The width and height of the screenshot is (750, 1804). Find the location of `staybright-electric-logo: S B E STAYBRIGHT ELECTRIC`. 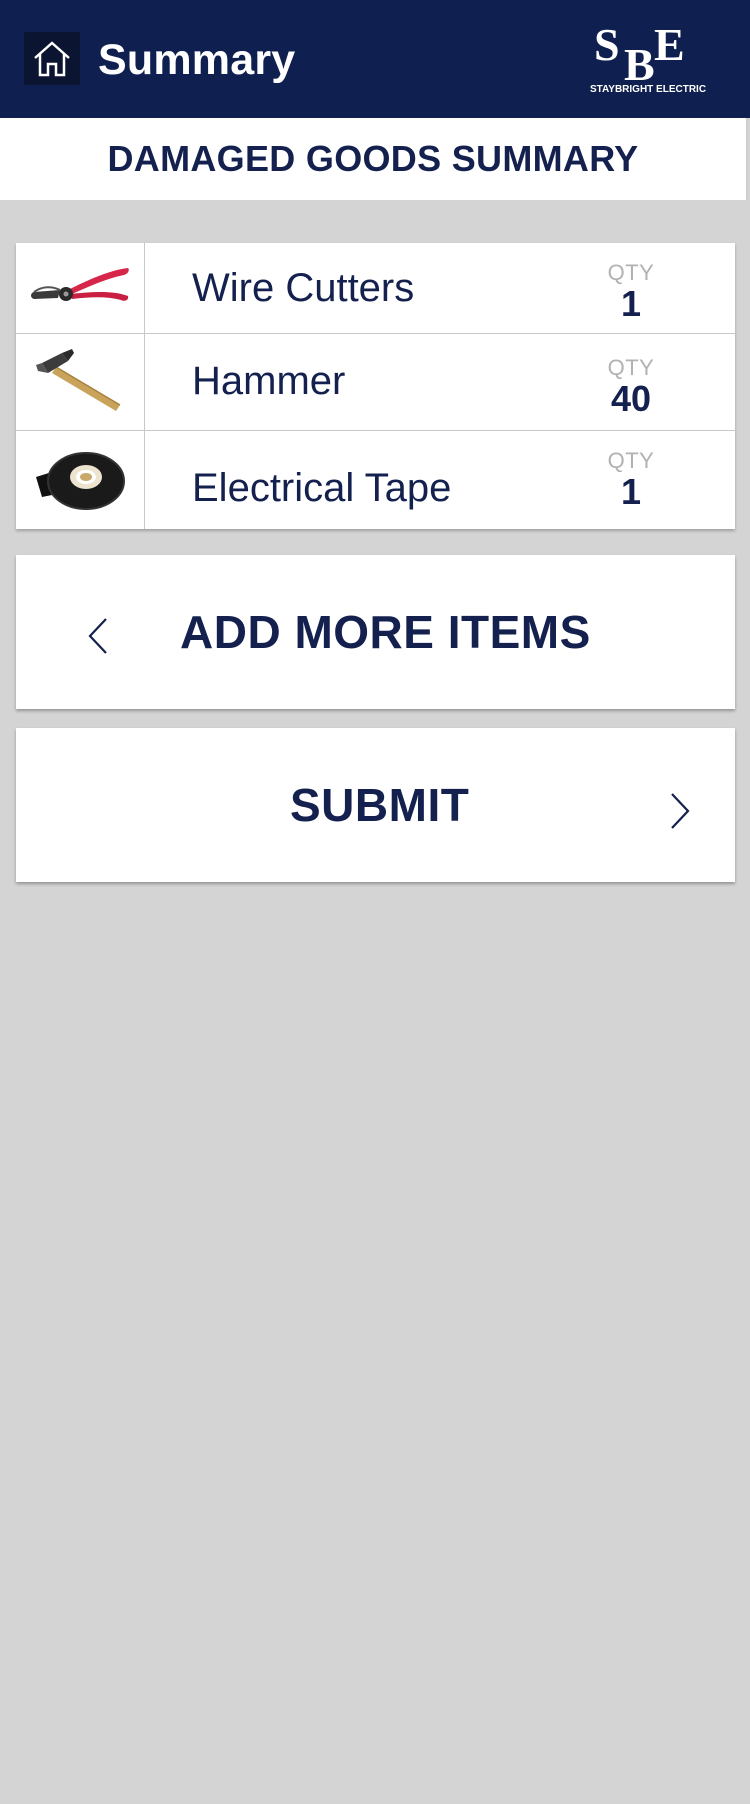

staybright-electric-logo: S B E STAYBRIGHT ELECTRIC is located at coordinates (648, 57).